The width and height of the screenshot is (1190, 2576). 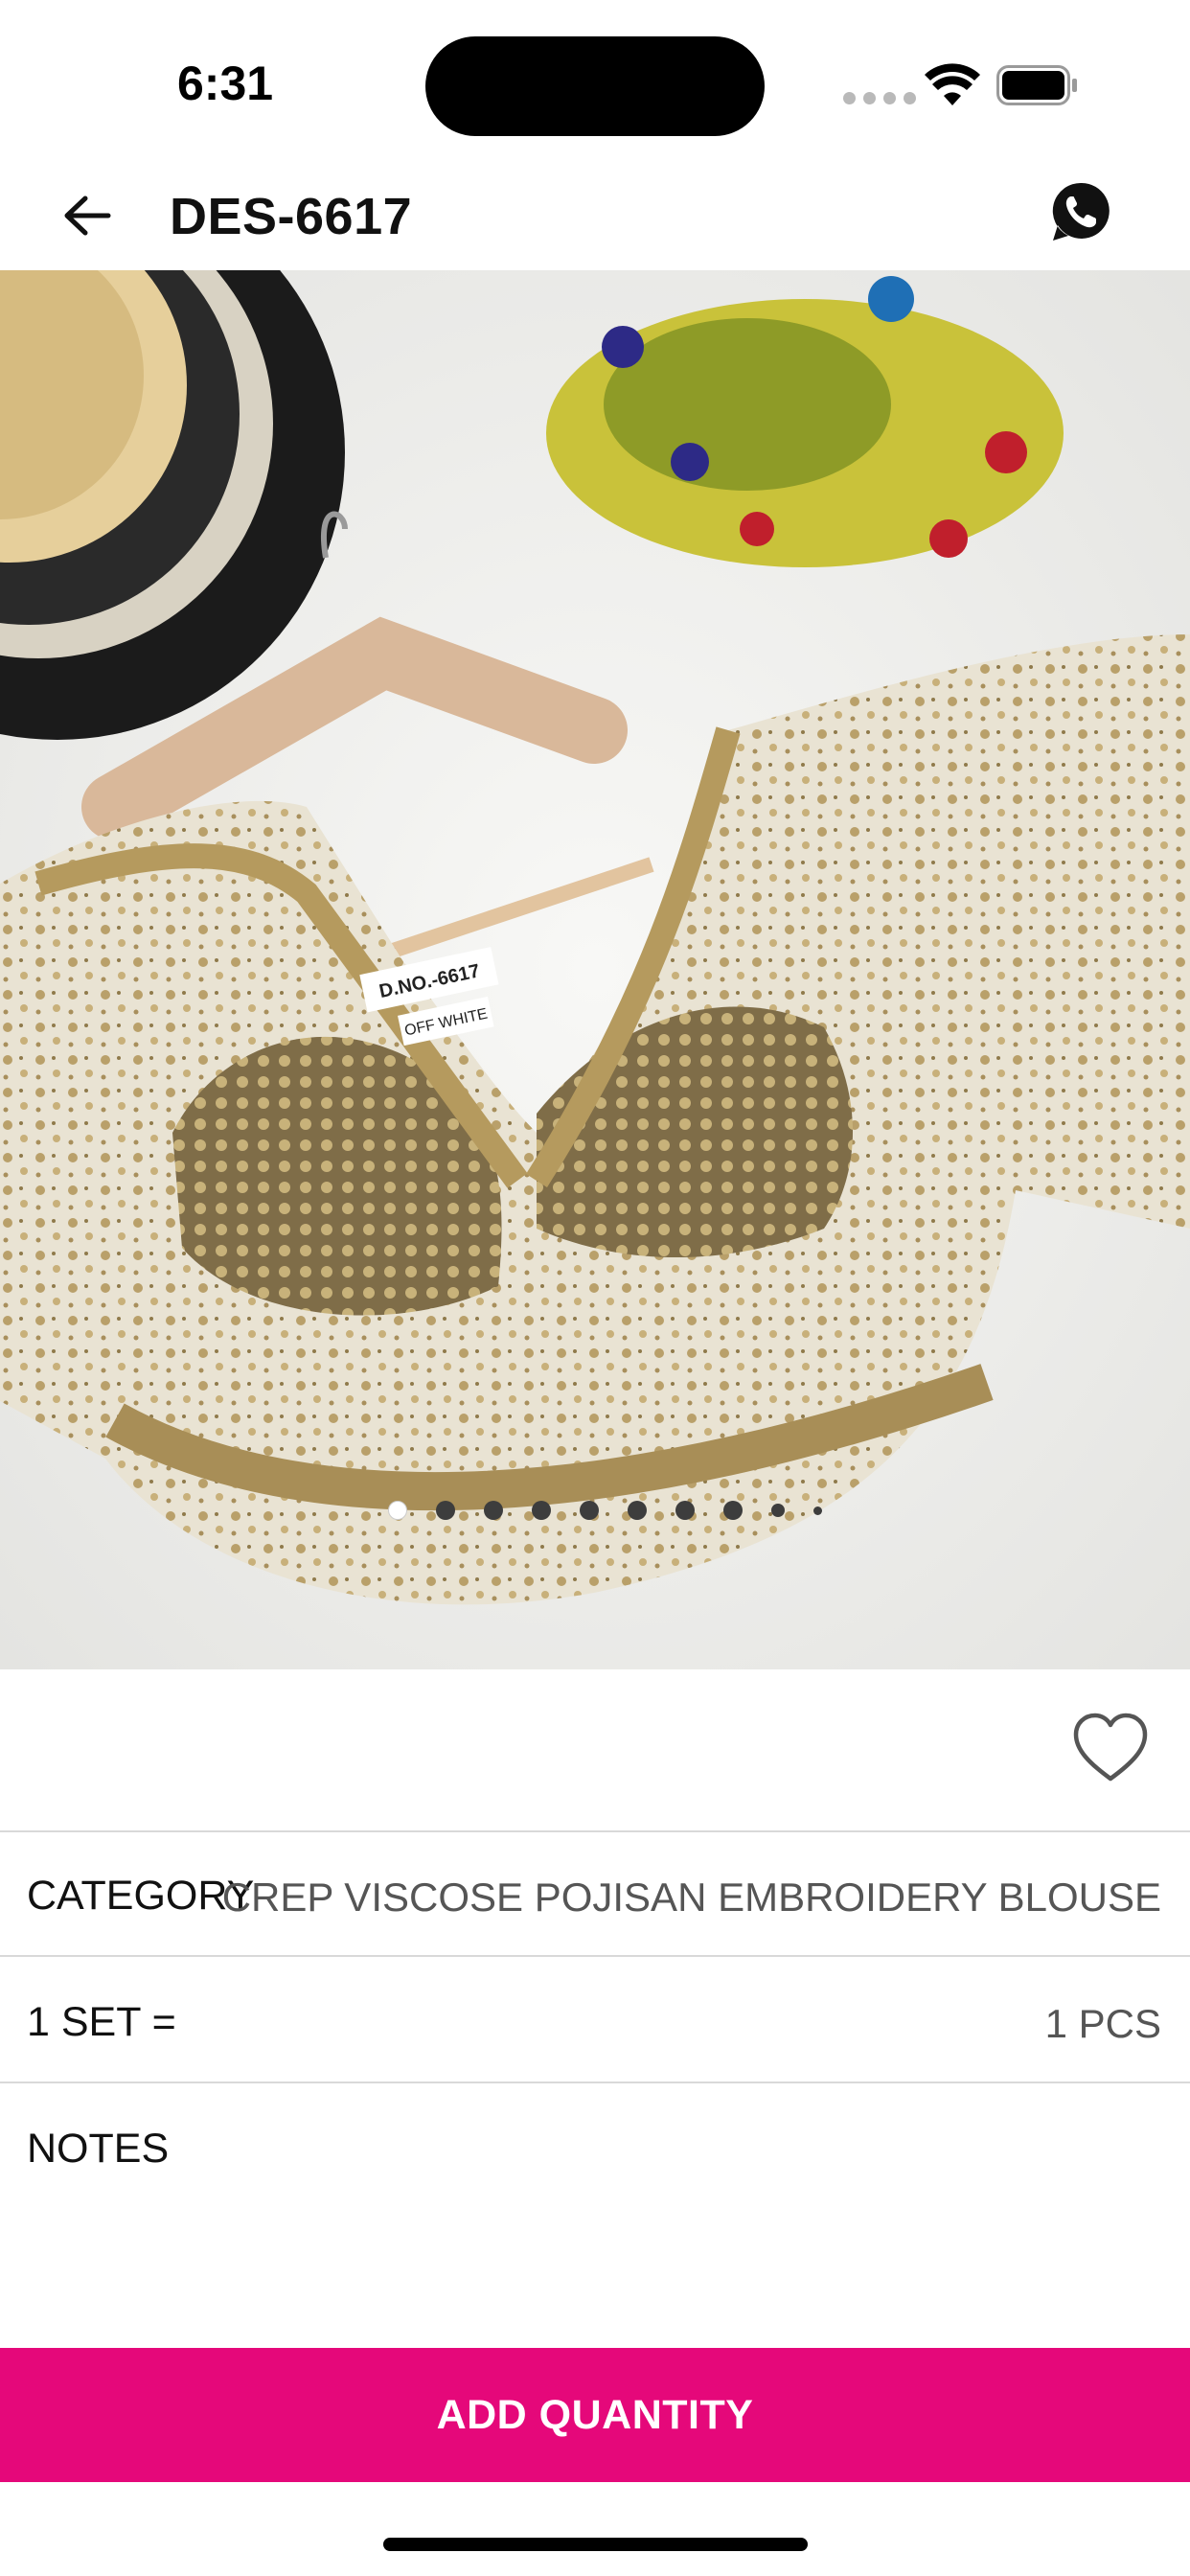 I want to click on heart-outline-icon, so click(x=1110, y=1748).